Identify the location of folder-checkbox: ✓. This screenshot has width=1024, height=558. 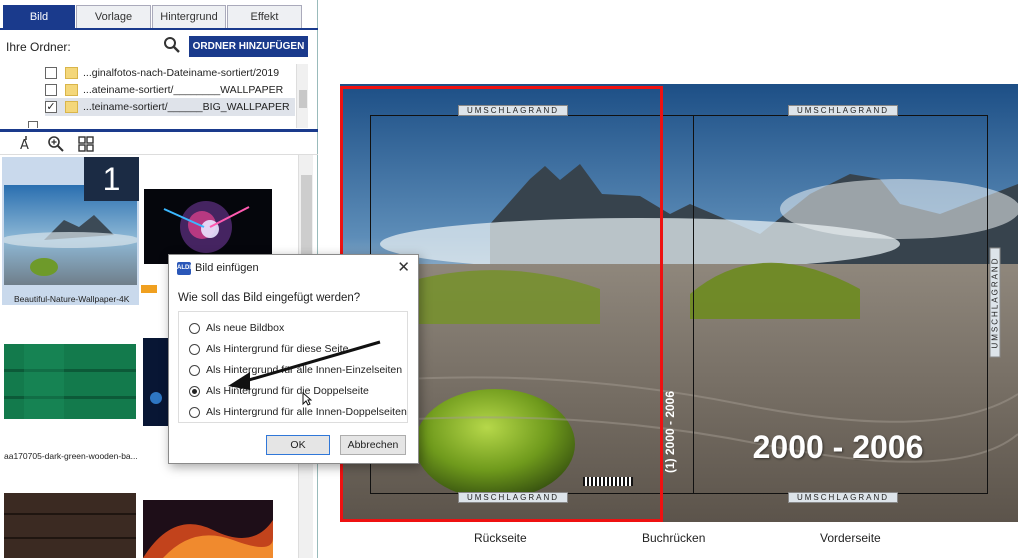
(51, 107).